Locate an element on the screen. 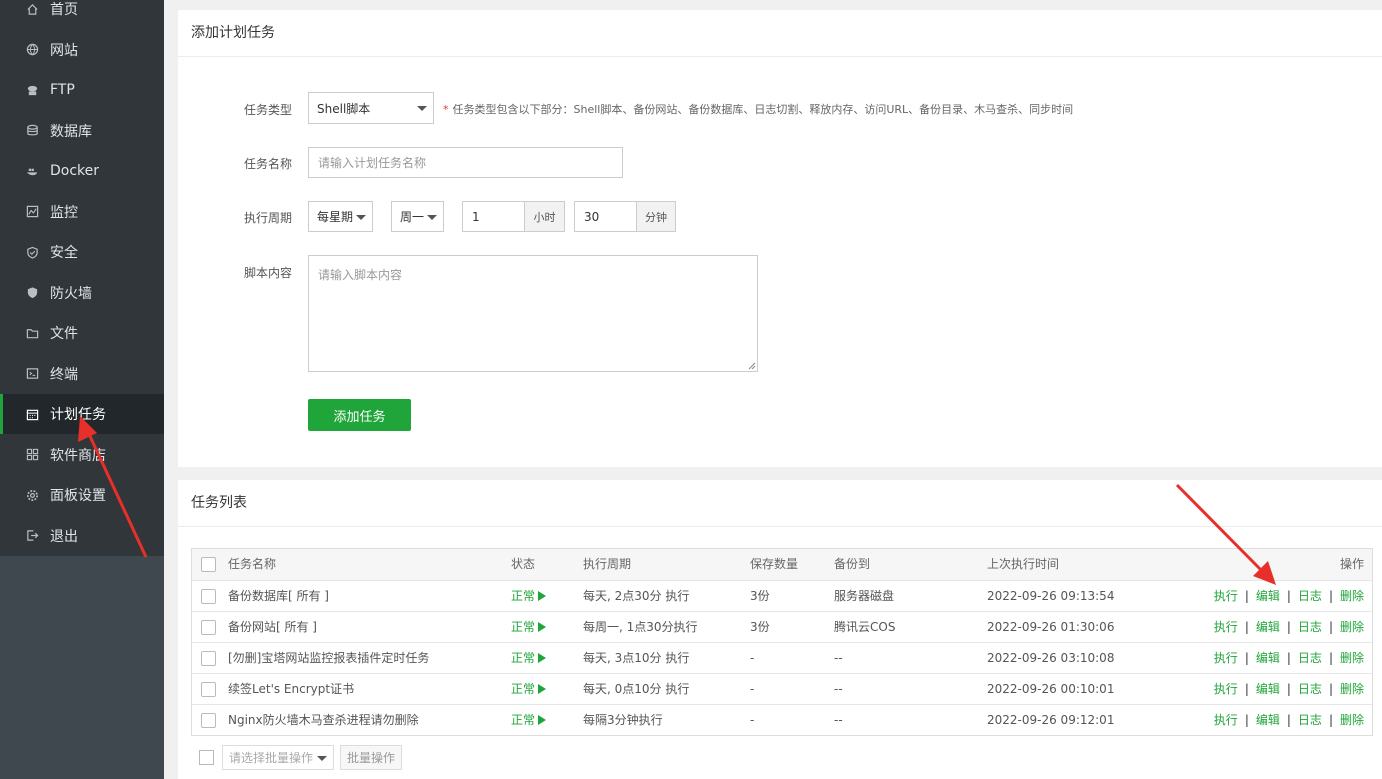 This screenshot has width=1382, height=779. task-cycle: 每天, 0点10分 执行 is located at coordinates (636, 689).